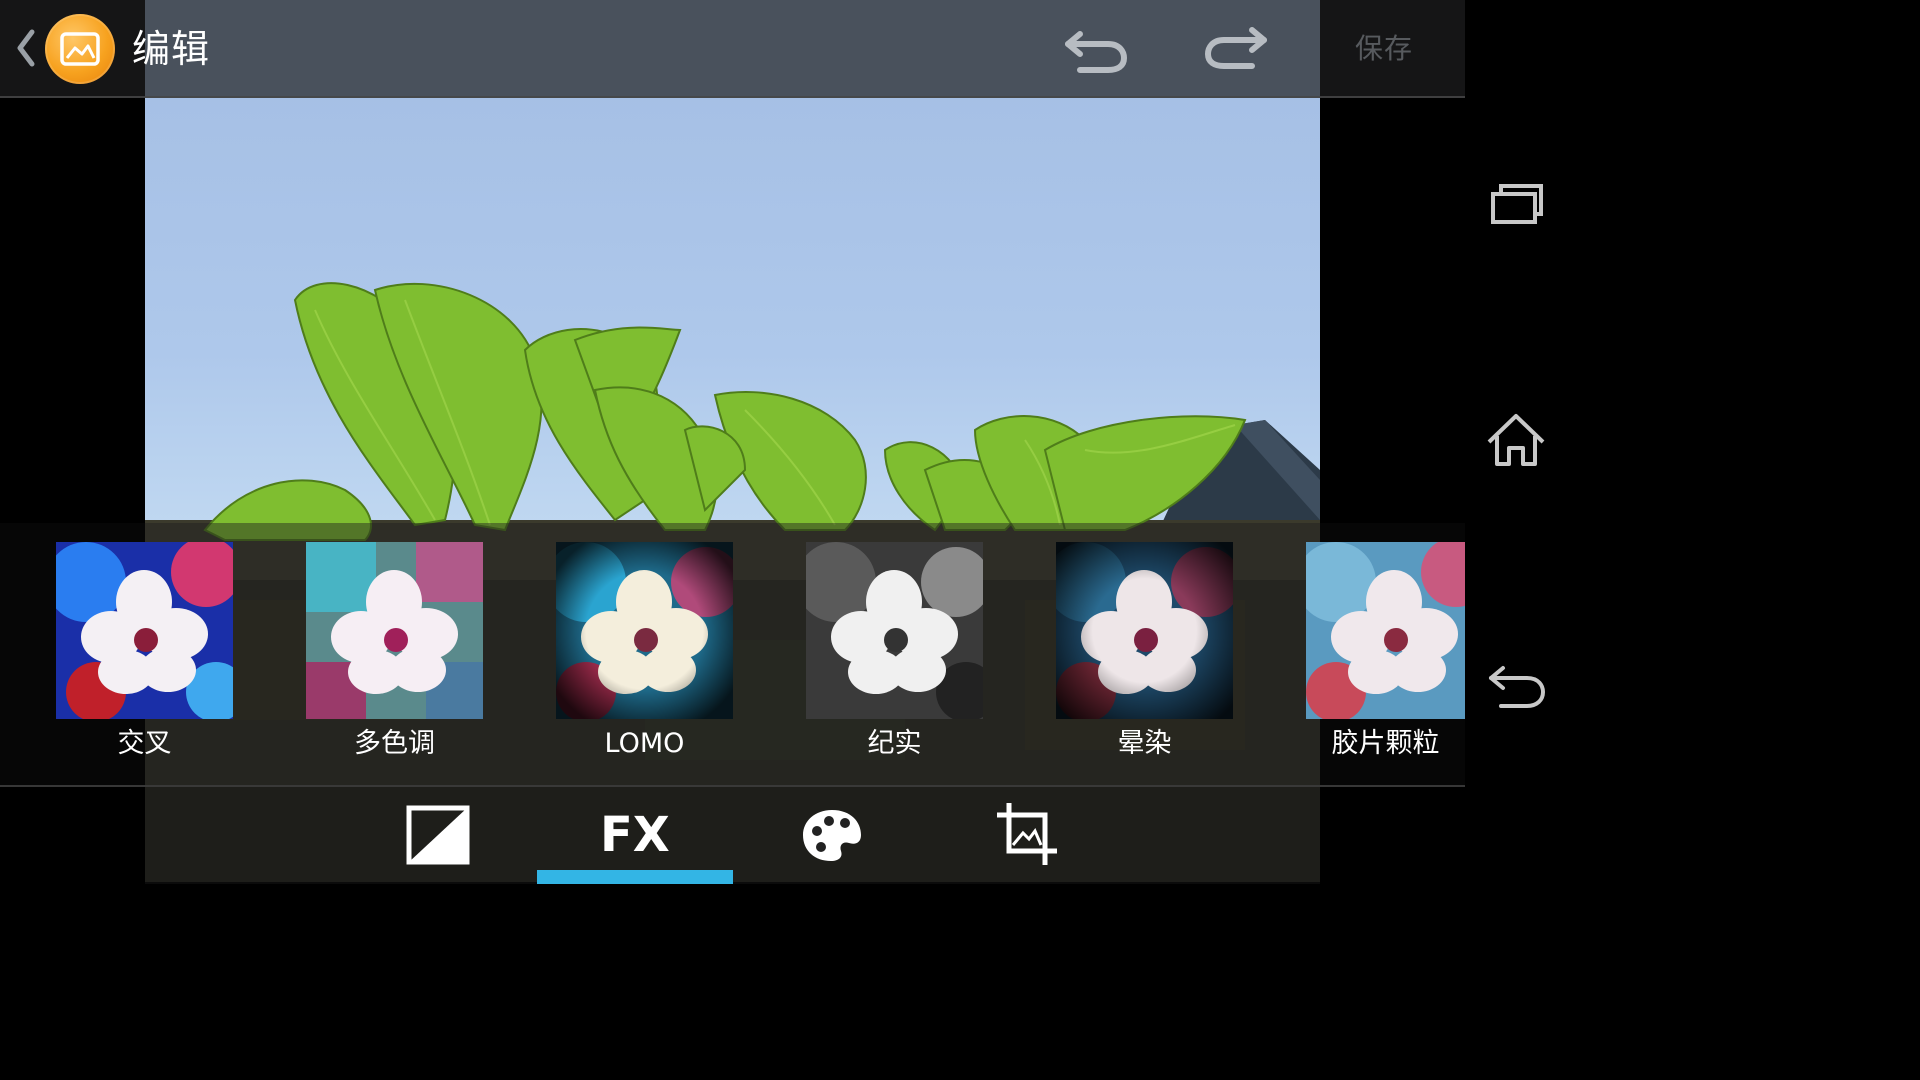  I want to click on palette-icon, so click(832, 835).